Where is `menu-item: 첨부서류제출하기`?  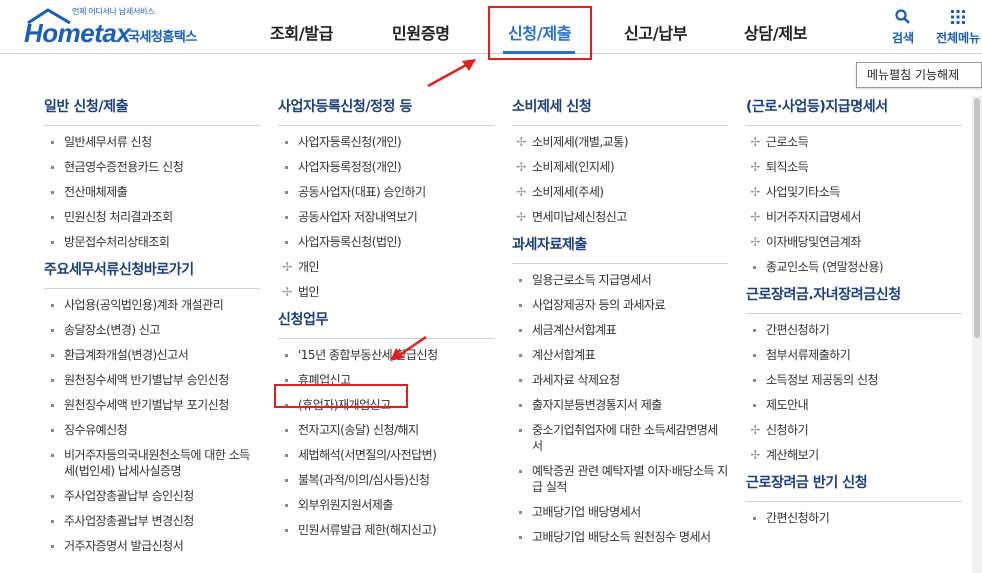
menu-item: 첨부서류제출하기 is located at coordinates (854, 355).